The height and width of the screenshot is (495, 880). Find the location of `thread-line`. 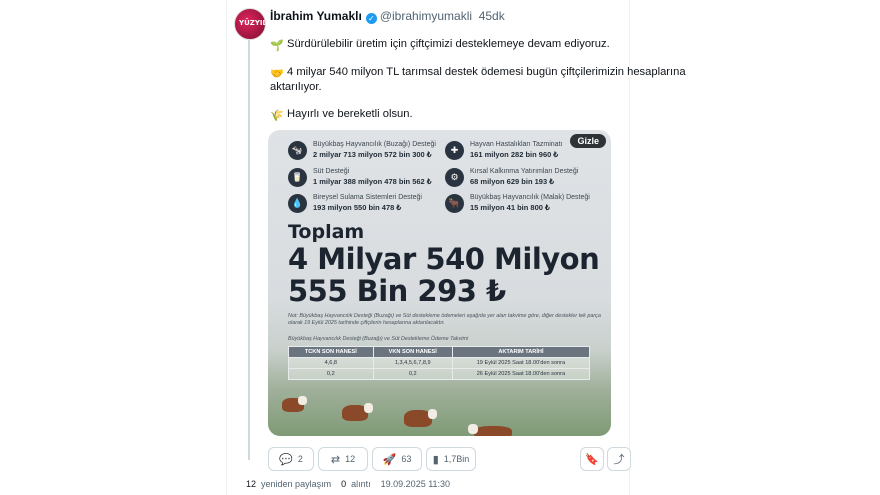

thread-line is located at coordinates (249, 250).